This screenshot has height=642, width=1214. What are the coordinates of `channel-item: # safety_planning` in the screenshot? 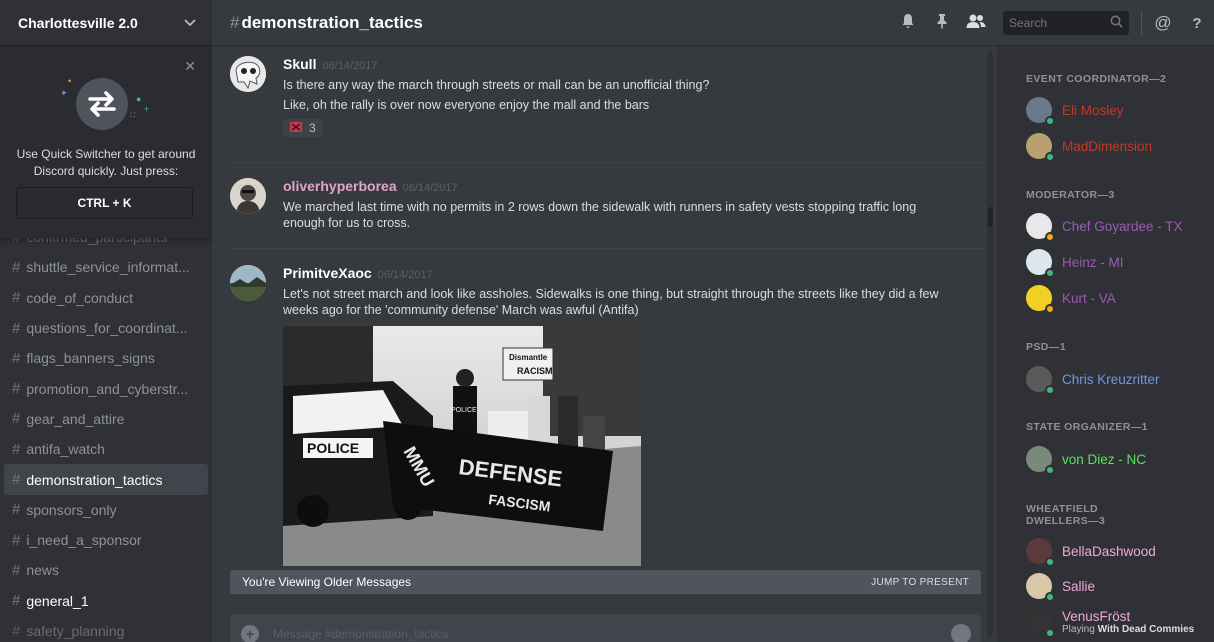 It's located at (106, 629).